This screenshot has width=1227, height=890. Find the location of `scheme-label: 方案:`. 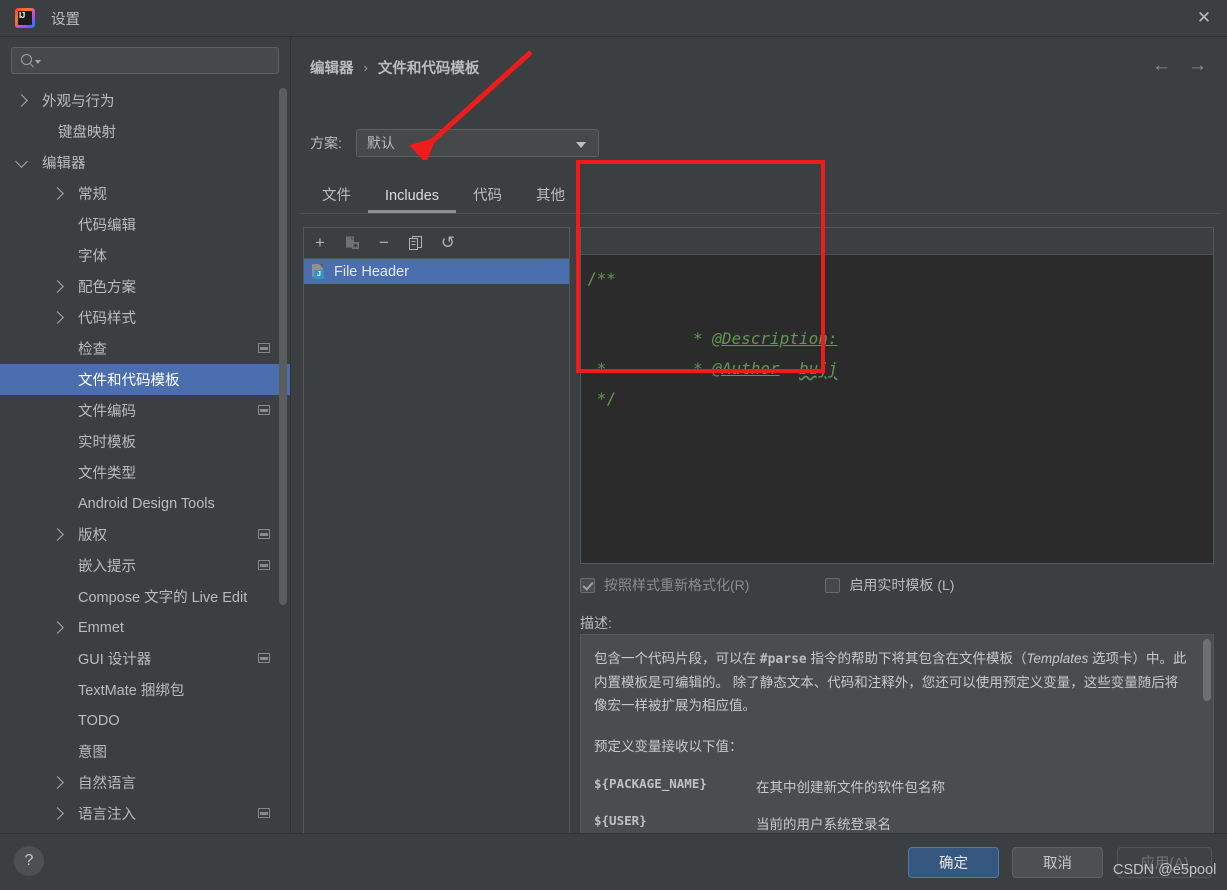

scheme-label: 方案: is located at coordinates (326, 143).